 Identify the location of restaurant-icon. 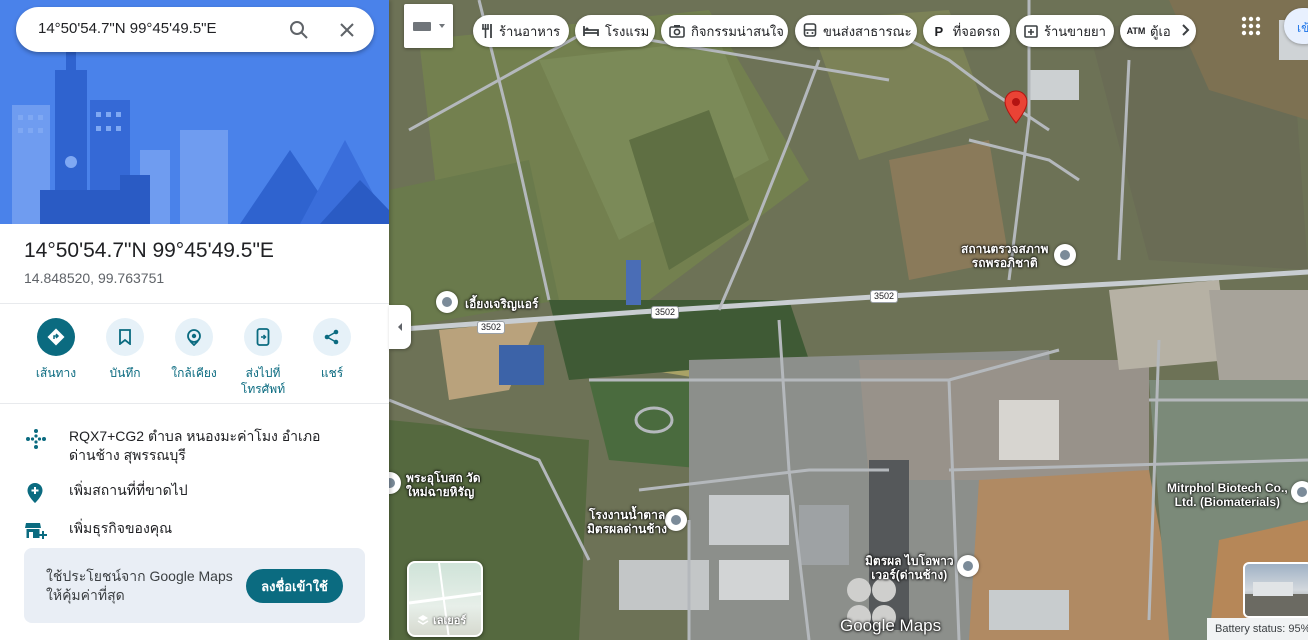
(487, 31).